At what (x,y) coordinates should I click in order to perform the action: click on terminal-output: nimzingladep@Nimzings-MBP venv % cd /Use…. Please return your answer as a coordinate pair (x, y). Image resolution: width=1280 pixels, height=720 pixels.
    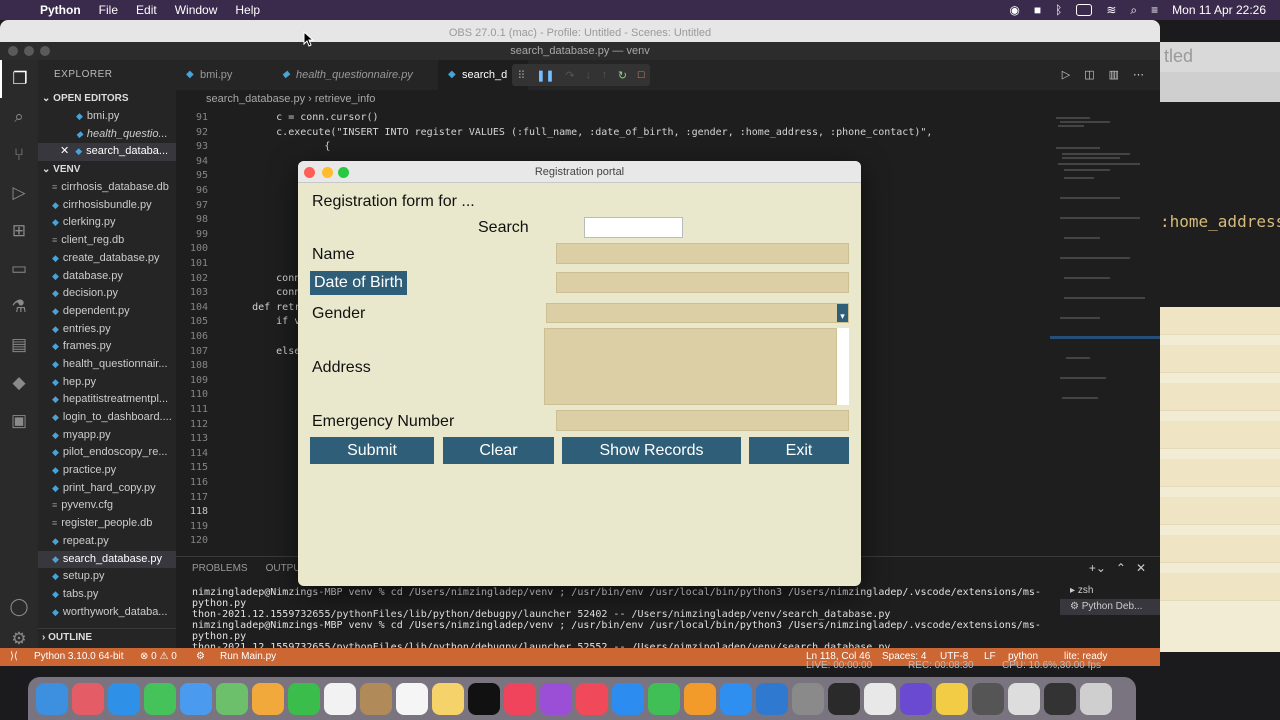
    Looking at the image, I should click on (622, 620).